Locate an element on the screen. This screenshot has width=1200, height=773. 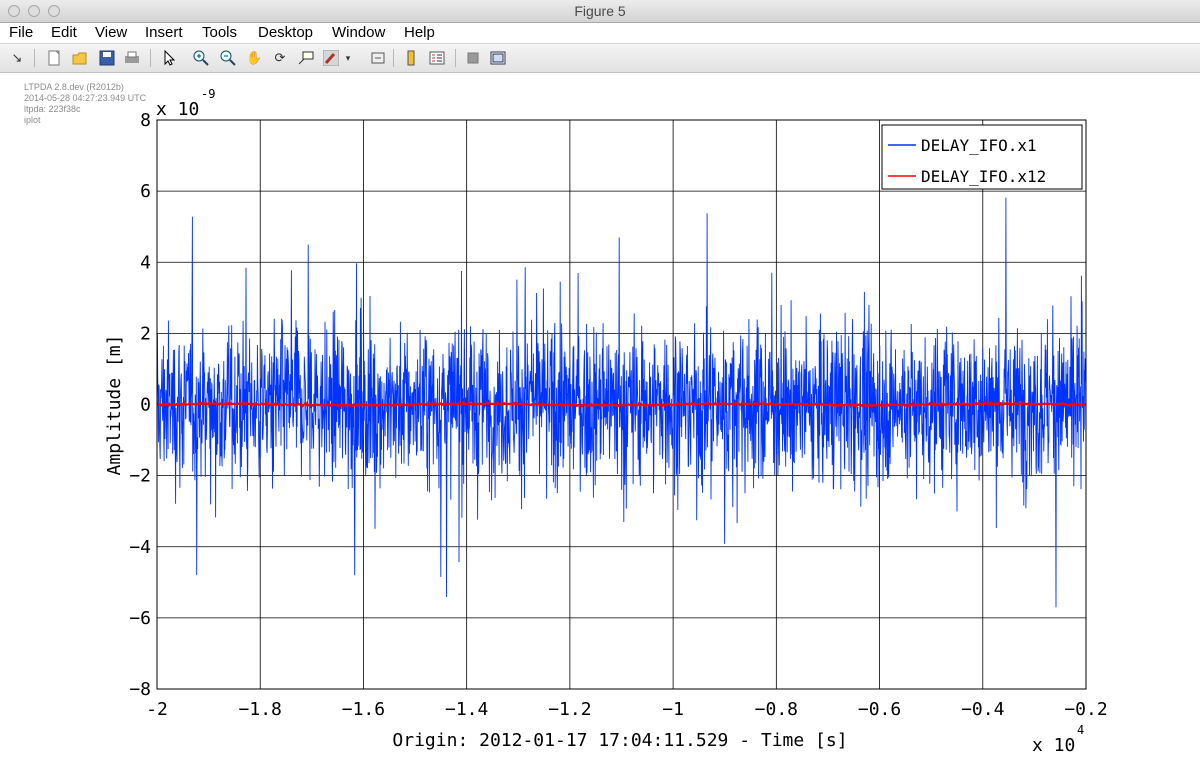
pointer-icon is located at coordinates (169, 57).